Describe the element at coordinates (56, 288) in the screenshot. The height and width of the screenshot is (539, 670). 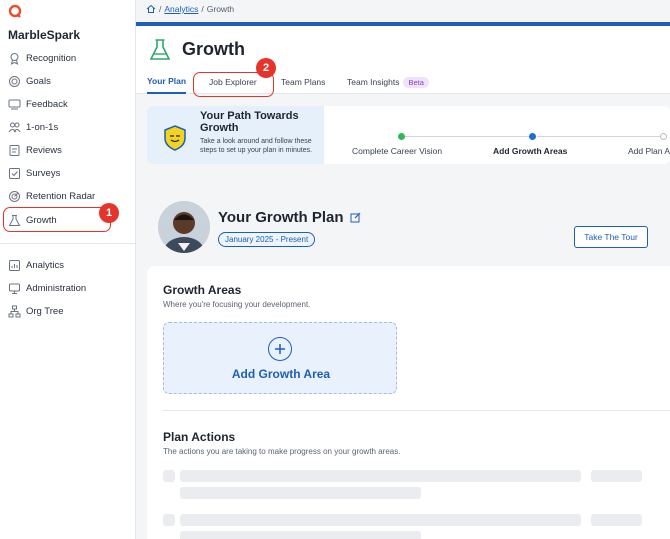
I see `sidebar-item-label: Administration` at that location.